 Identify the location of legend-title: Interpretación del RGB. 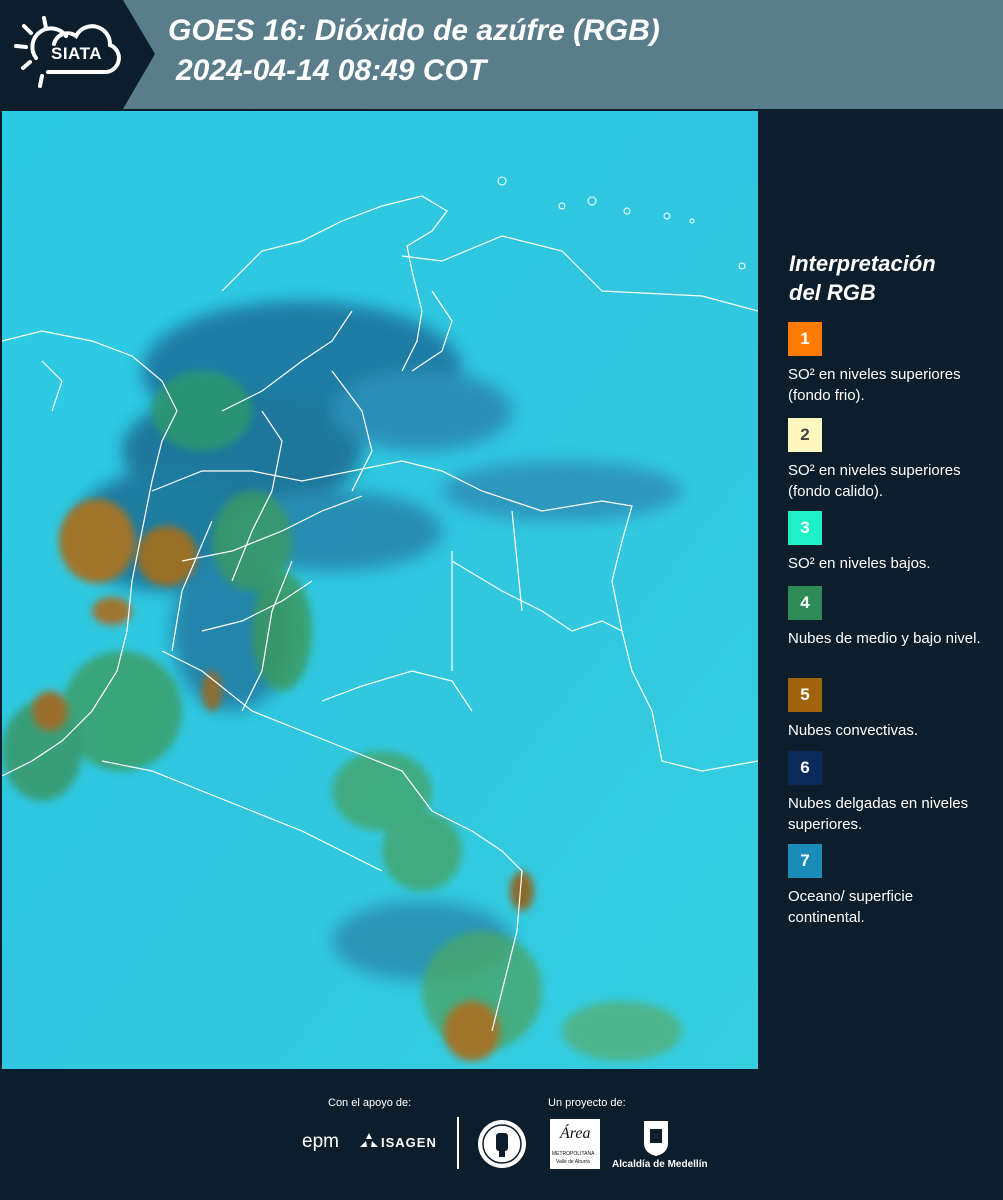
(889, 278).